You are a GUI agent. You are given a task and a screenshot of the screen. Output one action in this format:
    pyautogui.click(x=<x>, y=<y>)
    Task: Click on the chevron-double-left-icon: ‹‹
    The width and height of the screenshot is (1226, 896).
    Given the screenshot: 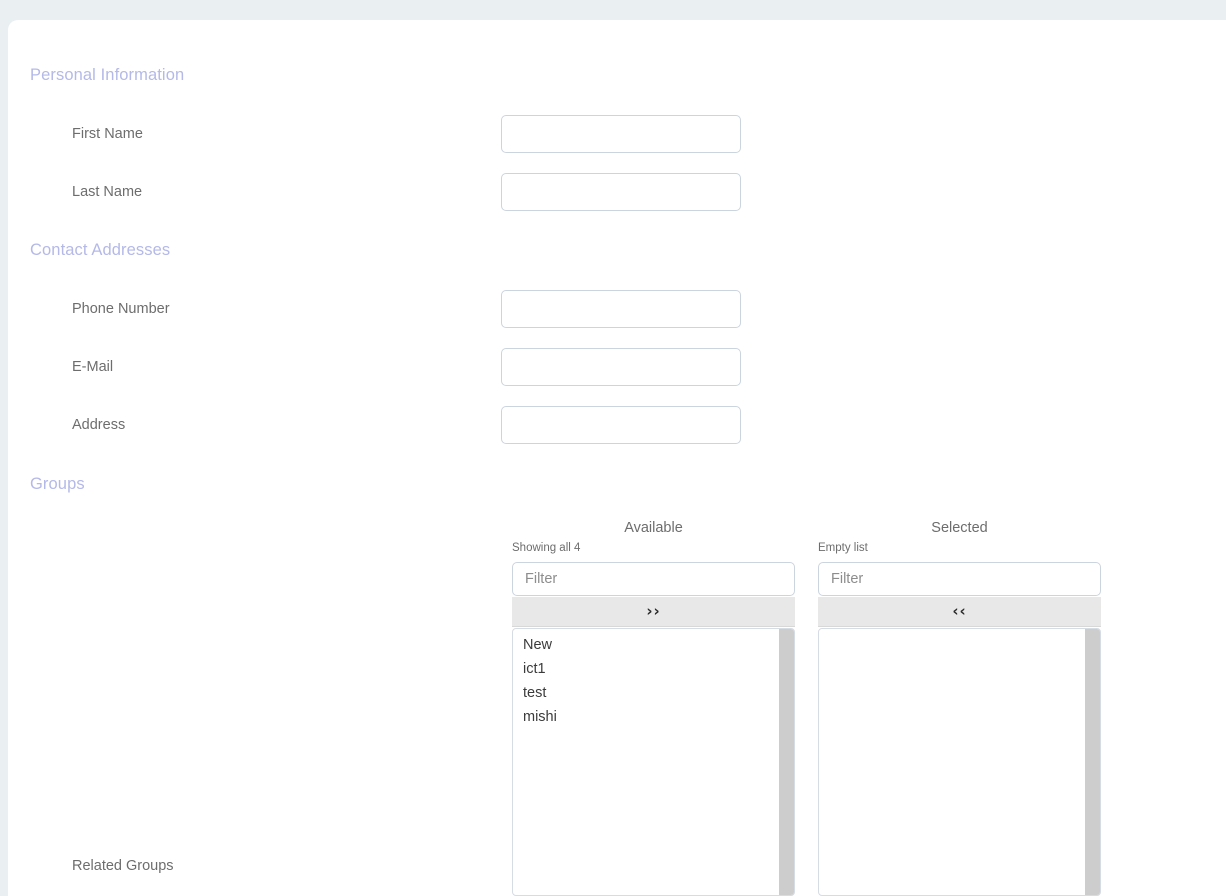 What is the action you would take?
    pyautogui.click(x=959, y=611)
    